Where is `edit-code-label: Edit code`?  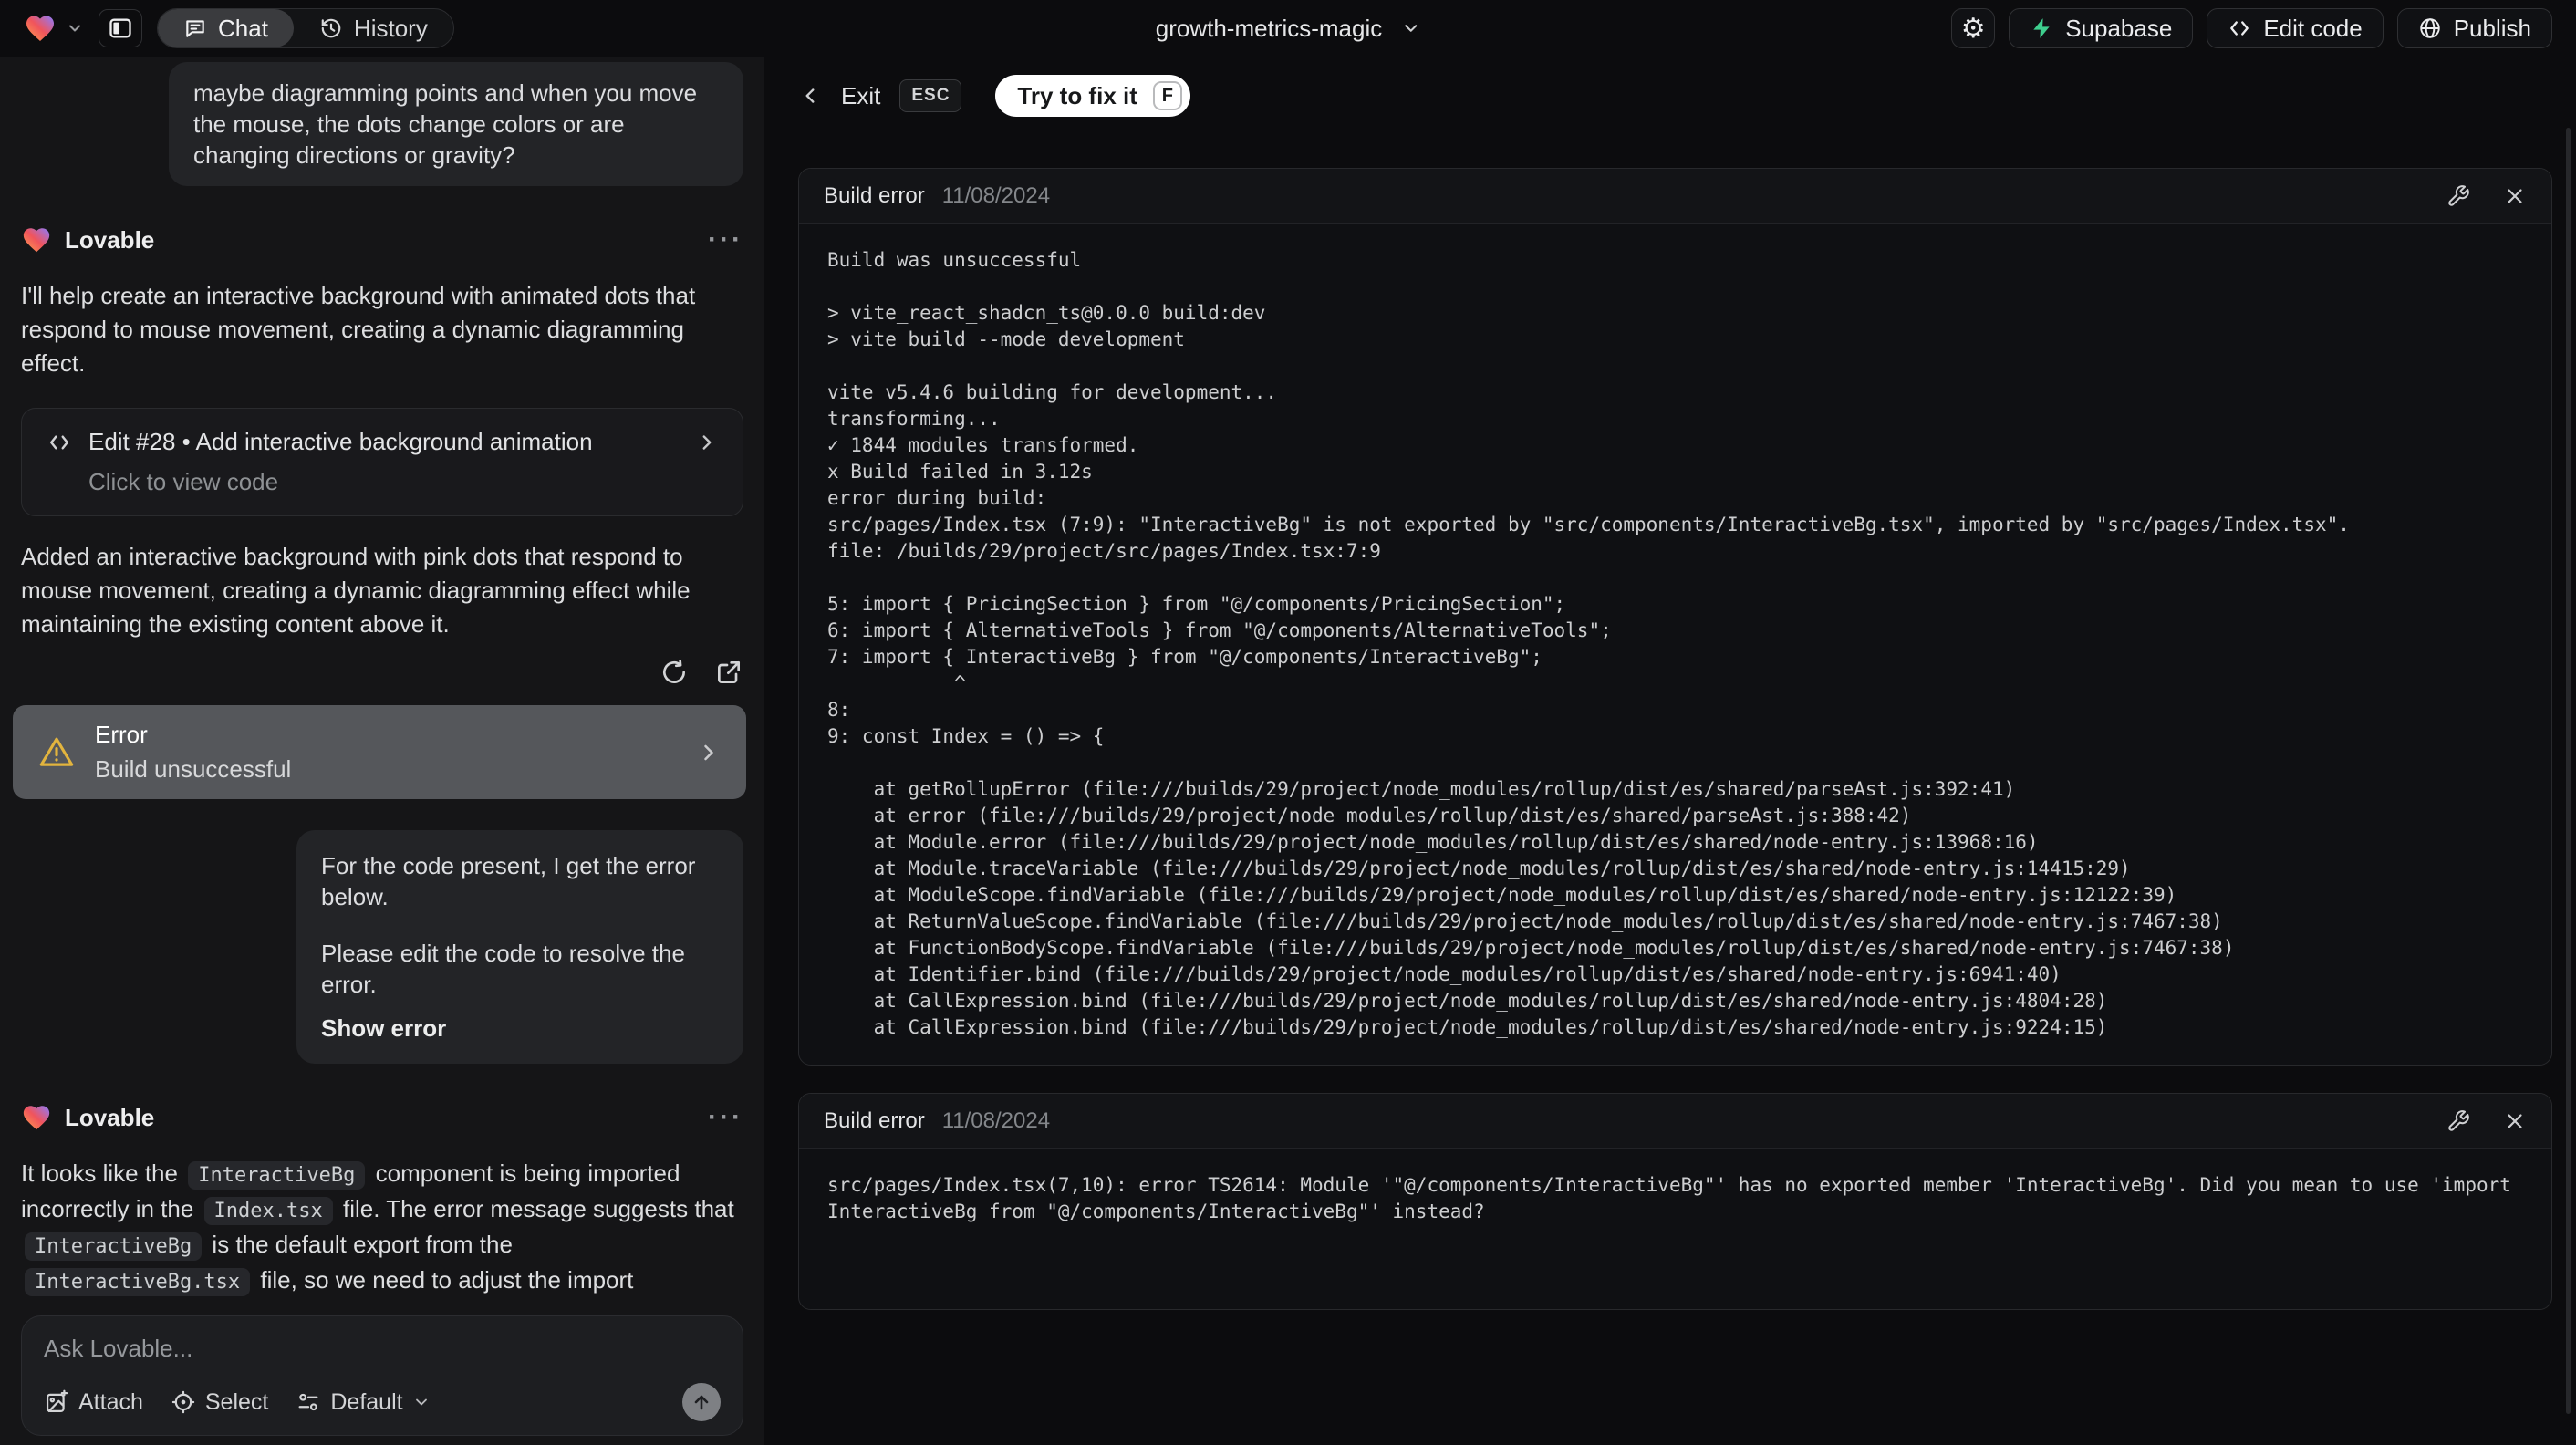
edit-code-label: Edit code is located at coordinates (2313, 28).